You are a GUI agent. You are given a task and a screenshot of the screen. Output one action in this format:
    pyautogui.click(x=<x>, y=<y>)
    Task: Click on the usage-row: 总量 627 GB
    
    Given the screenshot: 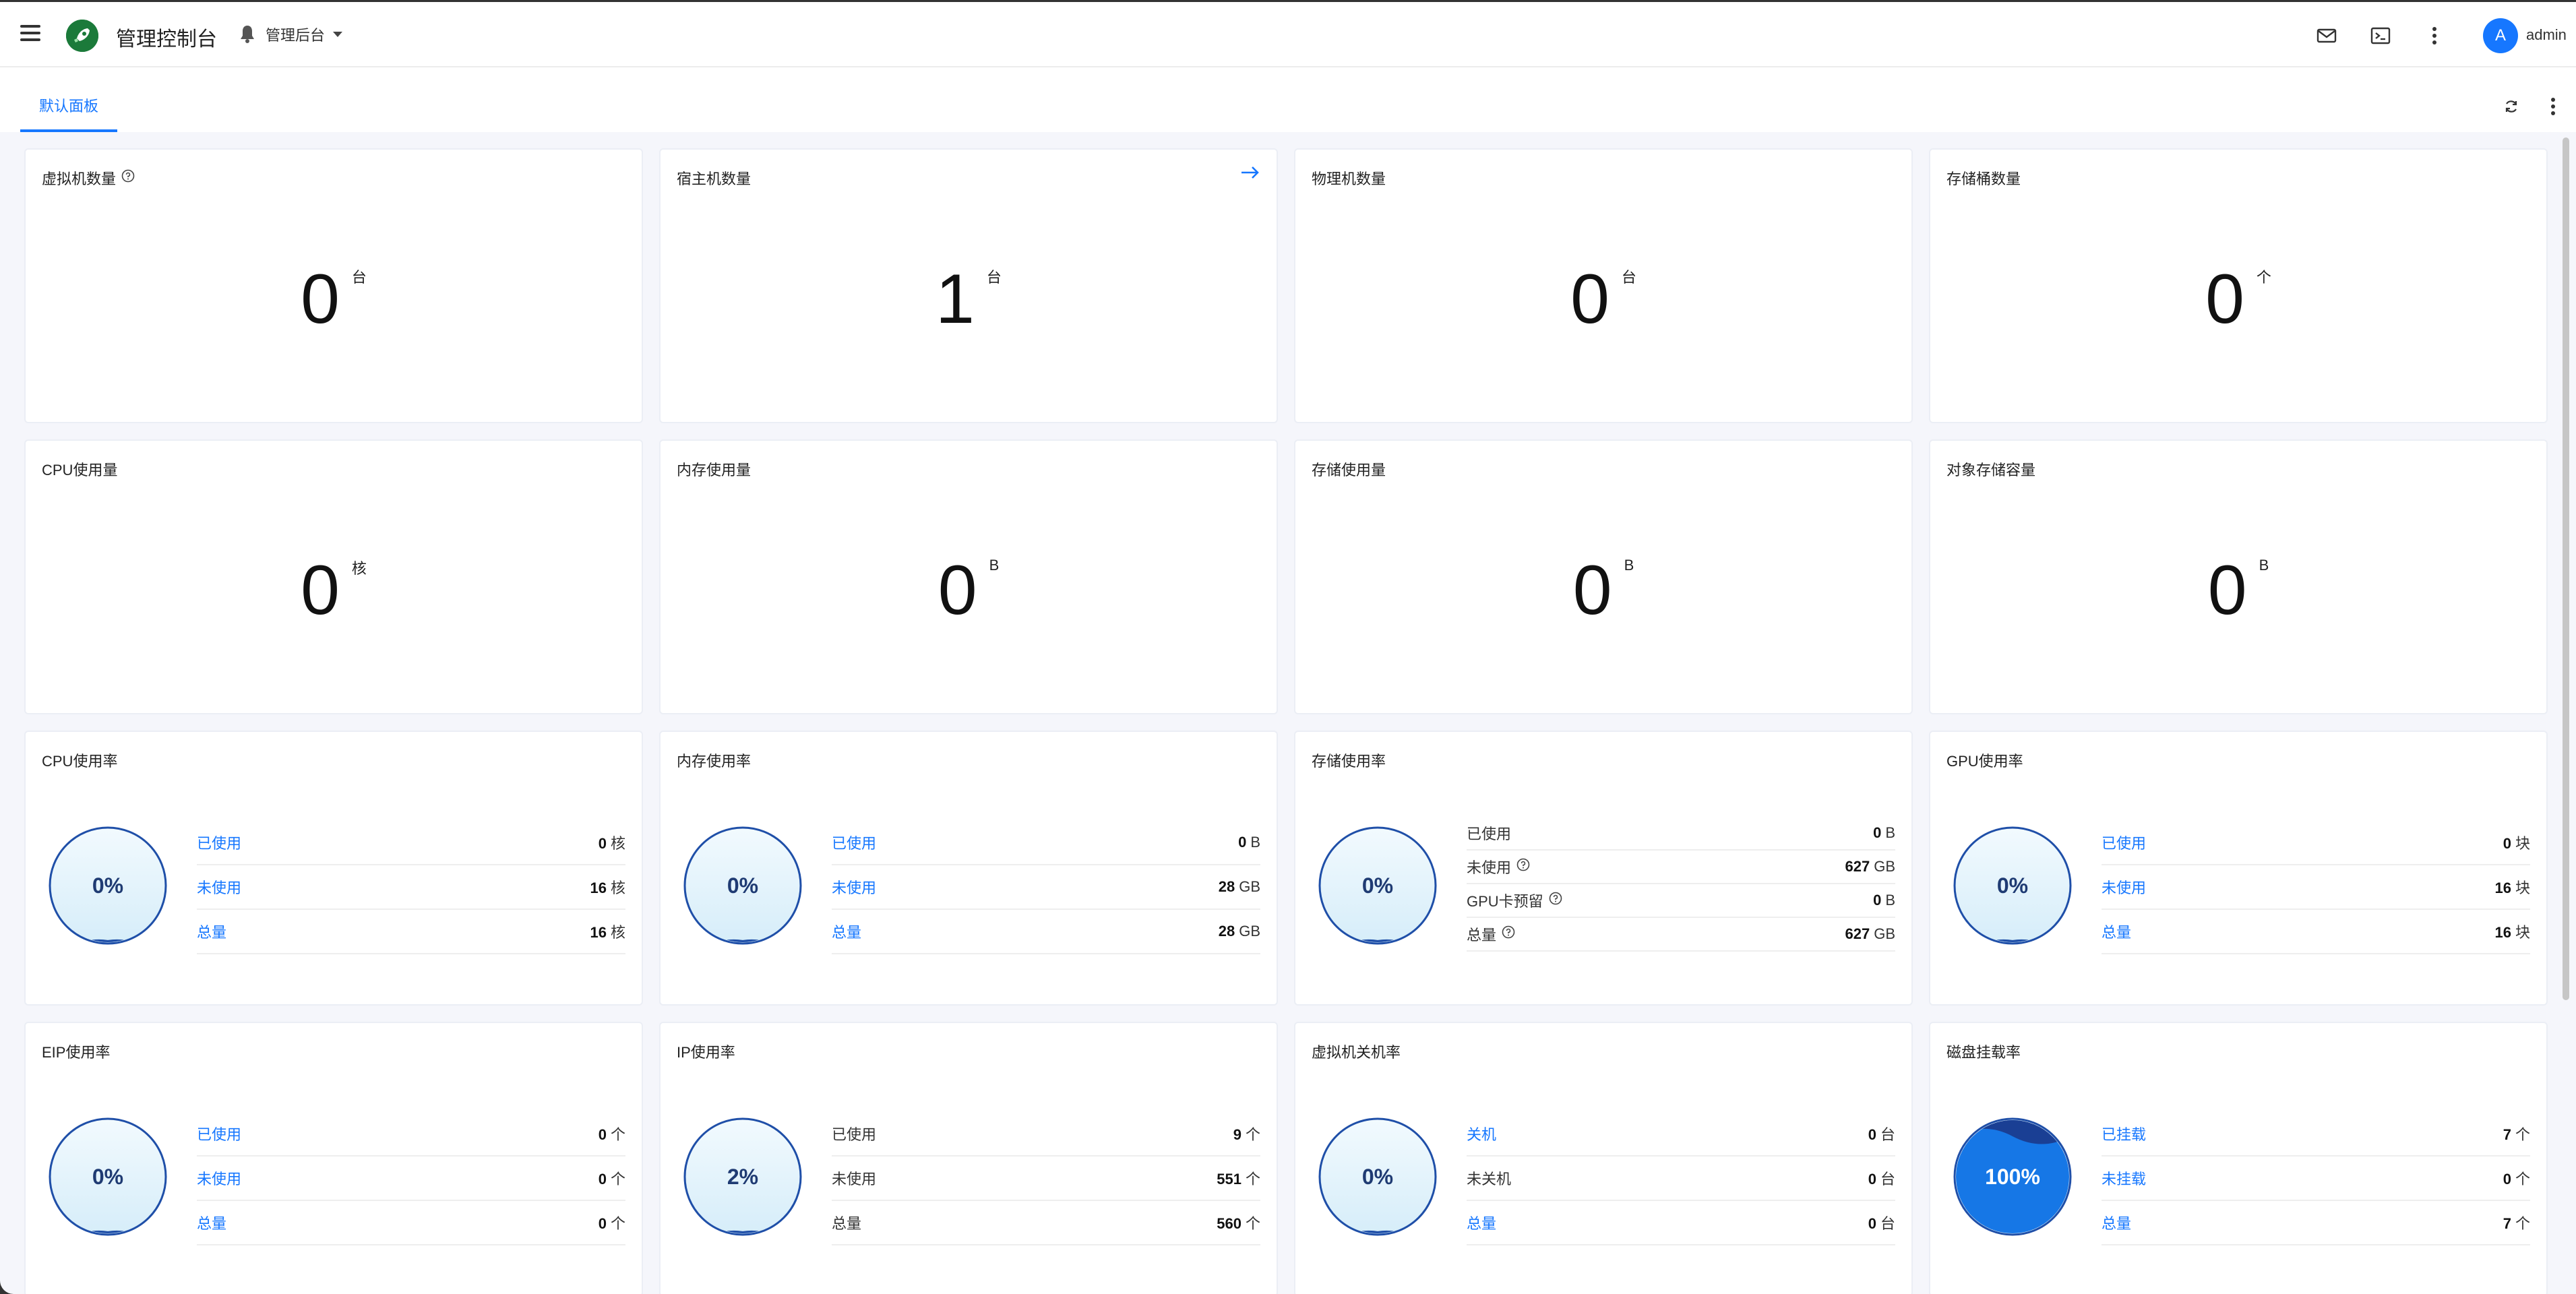 What is the action you would take?
    pyautogui.click(x=1681, y=935)
    